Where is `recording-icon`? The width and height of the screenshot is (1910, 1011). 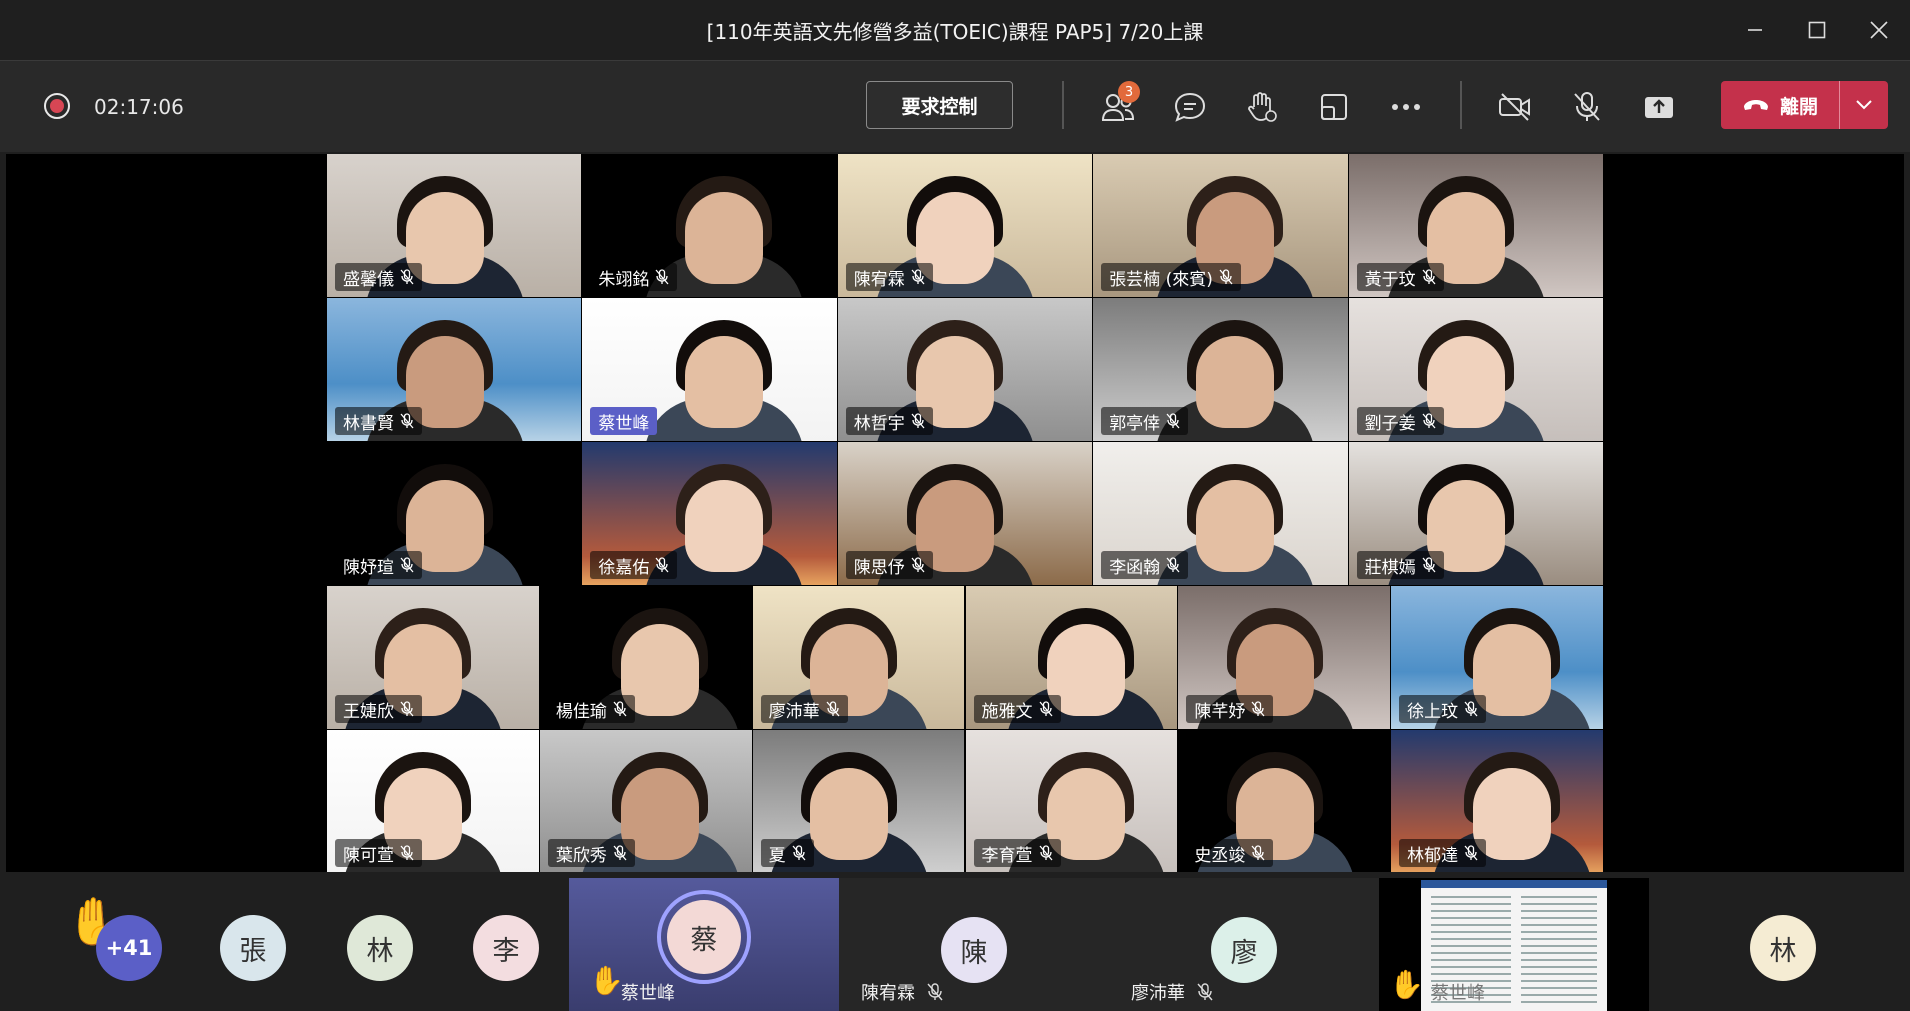
recording-icon is located at coordinates (57, 106).